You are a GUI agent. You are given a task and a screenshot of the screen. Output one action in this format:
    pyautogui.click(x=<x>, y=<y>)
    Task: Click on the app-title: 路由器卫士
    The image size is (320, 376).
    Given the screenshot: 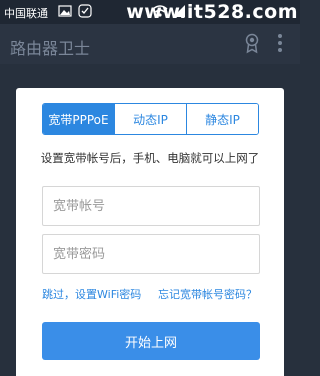 What is the action you would take?
    pyautogui.click(x=50, y=48)
    